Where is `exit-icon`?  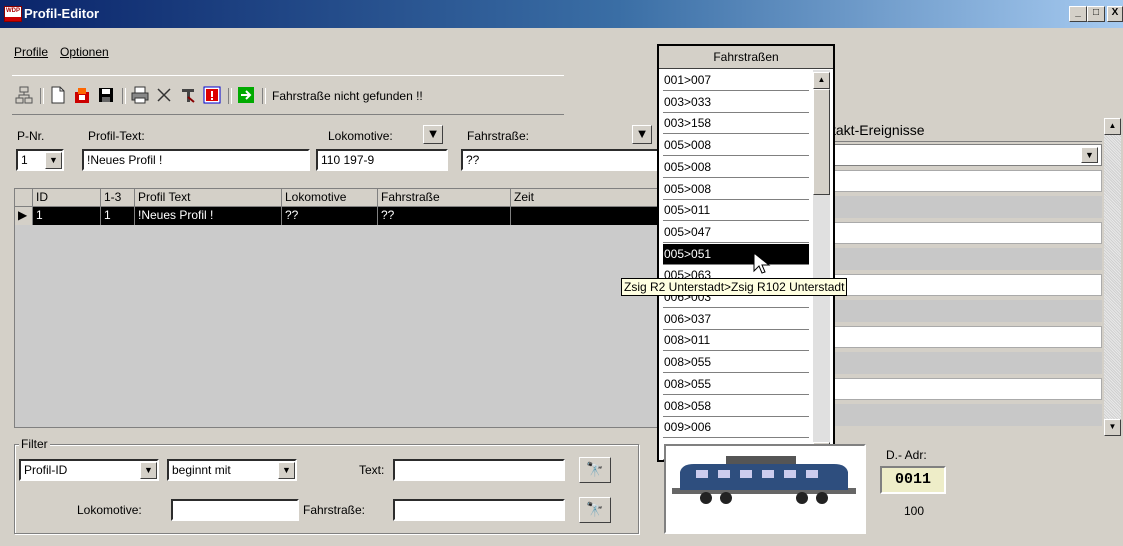 exit-icon is located at coordinates (246, 95).